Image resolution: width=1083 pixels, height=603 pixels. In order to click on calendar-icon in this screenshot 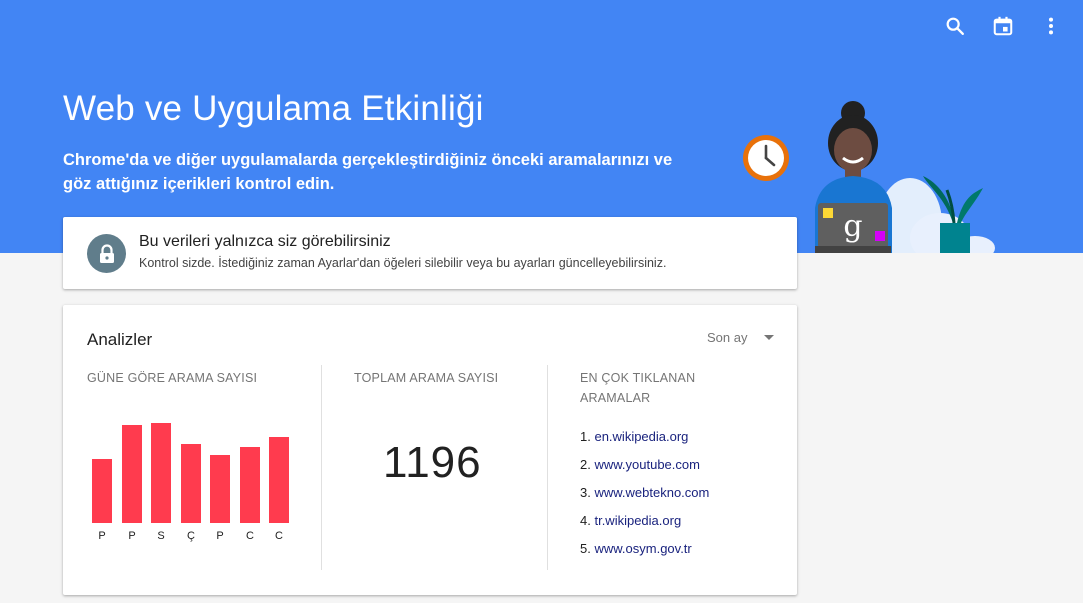, I will do `click(1003, 26)`.